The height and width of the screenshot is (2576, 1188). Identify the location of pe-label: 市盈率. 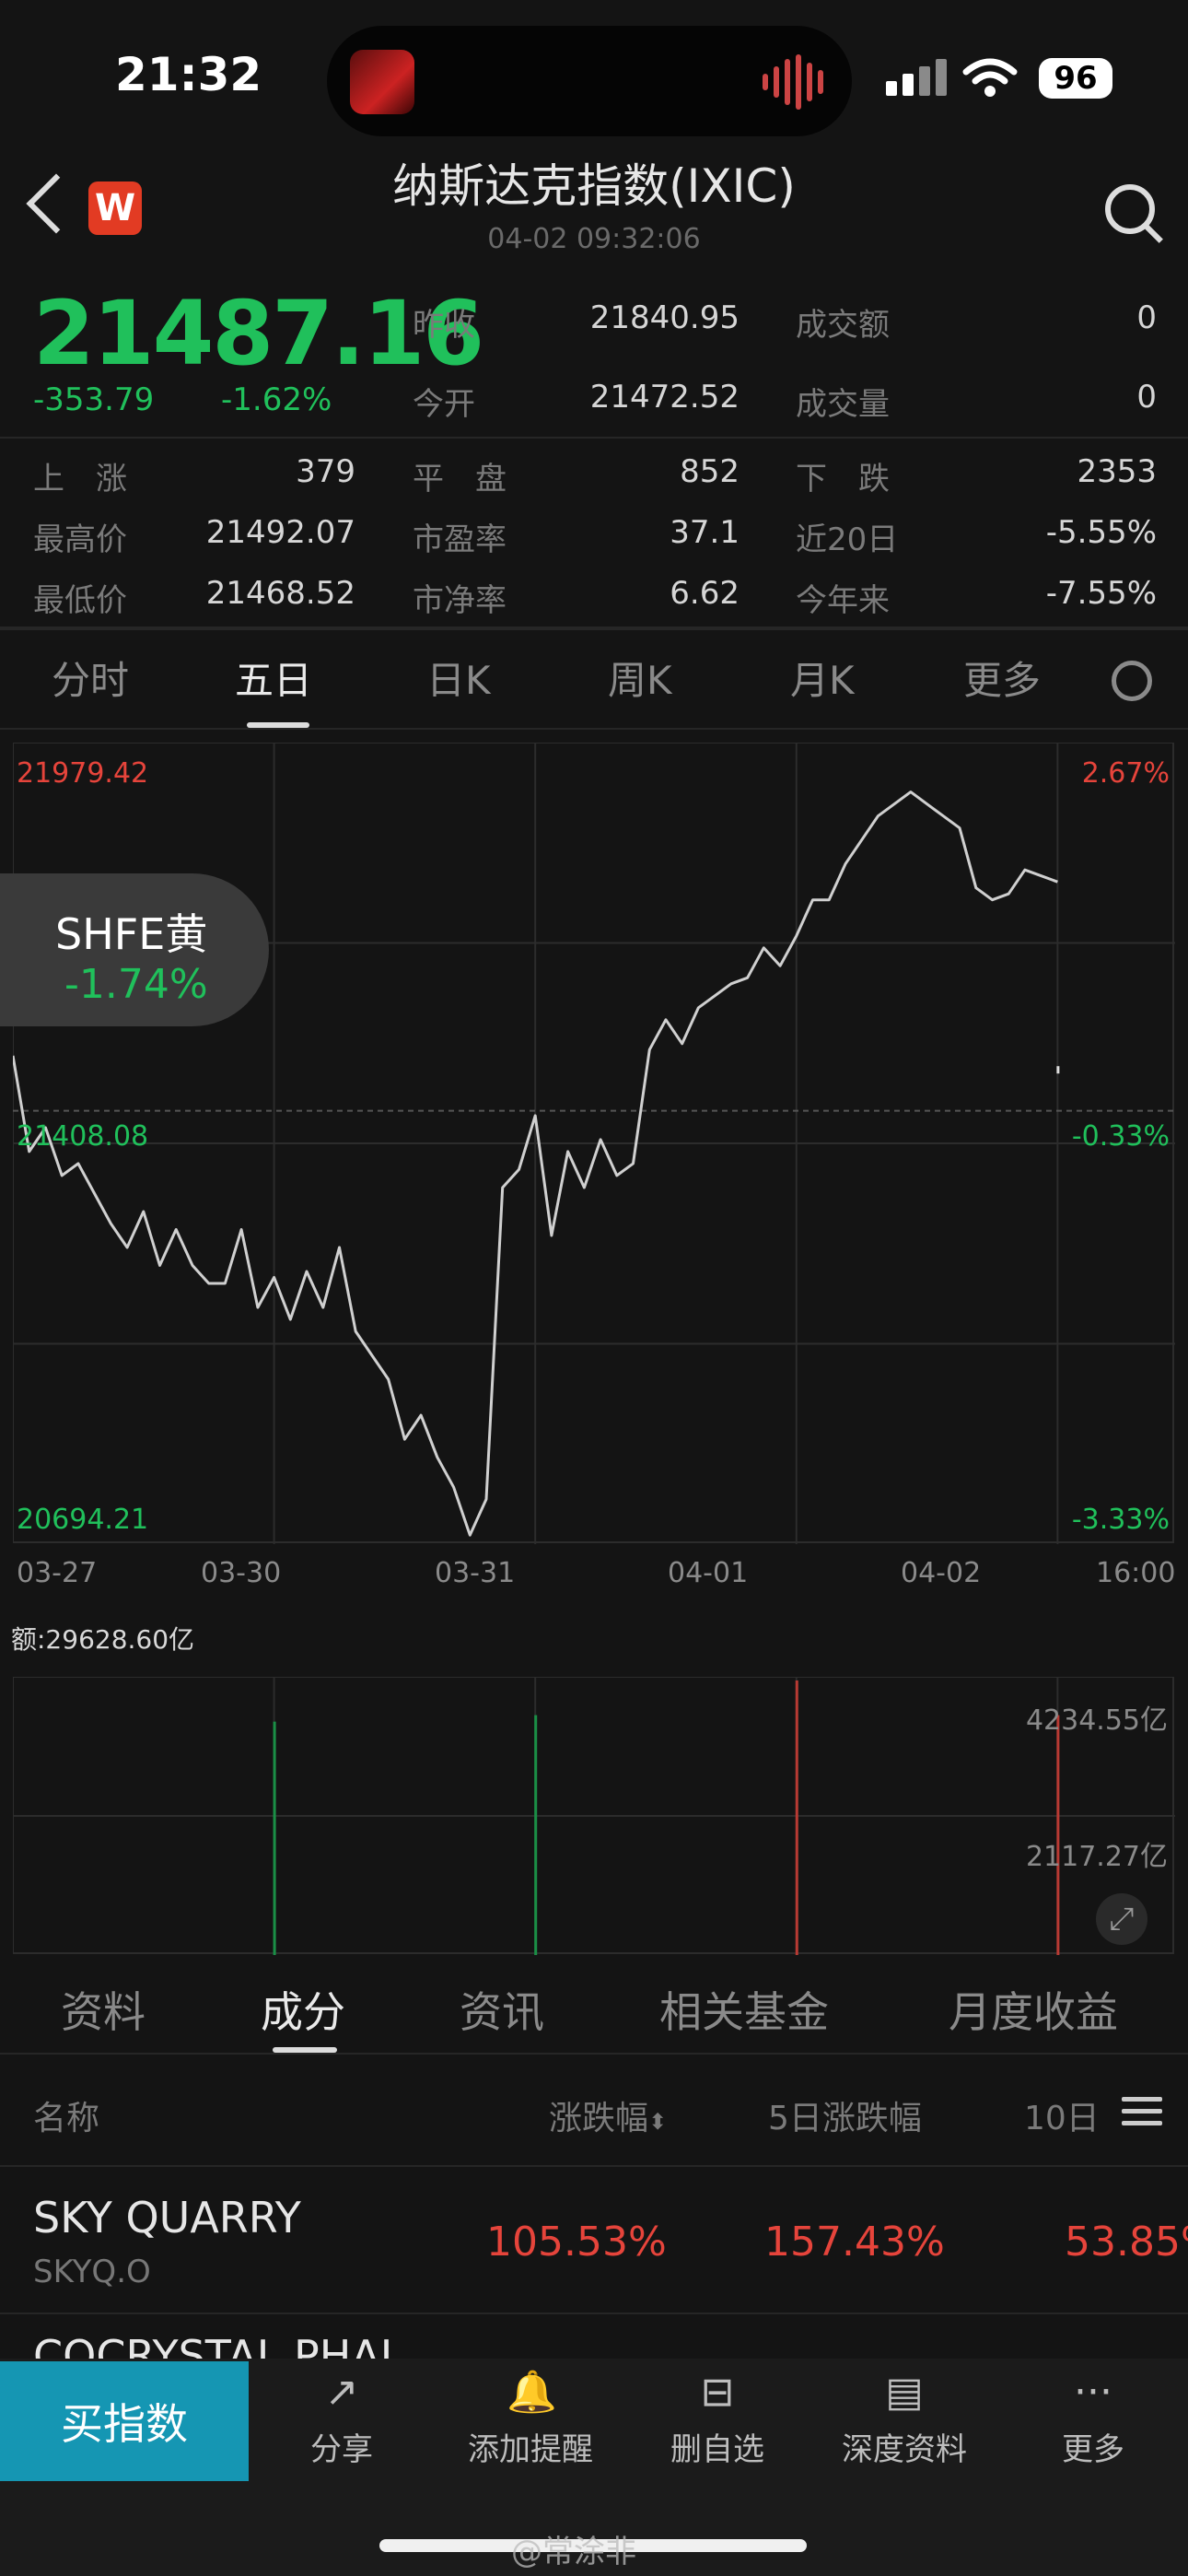
(460, 539).